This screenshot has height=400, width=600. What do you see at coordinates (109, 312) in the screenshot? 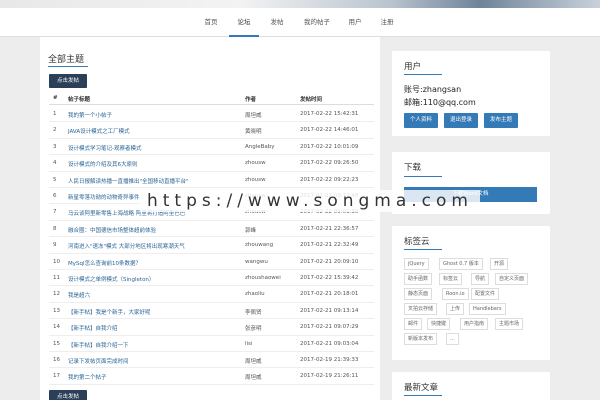
I see `topic-title-link: 【新手帖】我是个新手，大家好呢` at bounding box center [109, 312].